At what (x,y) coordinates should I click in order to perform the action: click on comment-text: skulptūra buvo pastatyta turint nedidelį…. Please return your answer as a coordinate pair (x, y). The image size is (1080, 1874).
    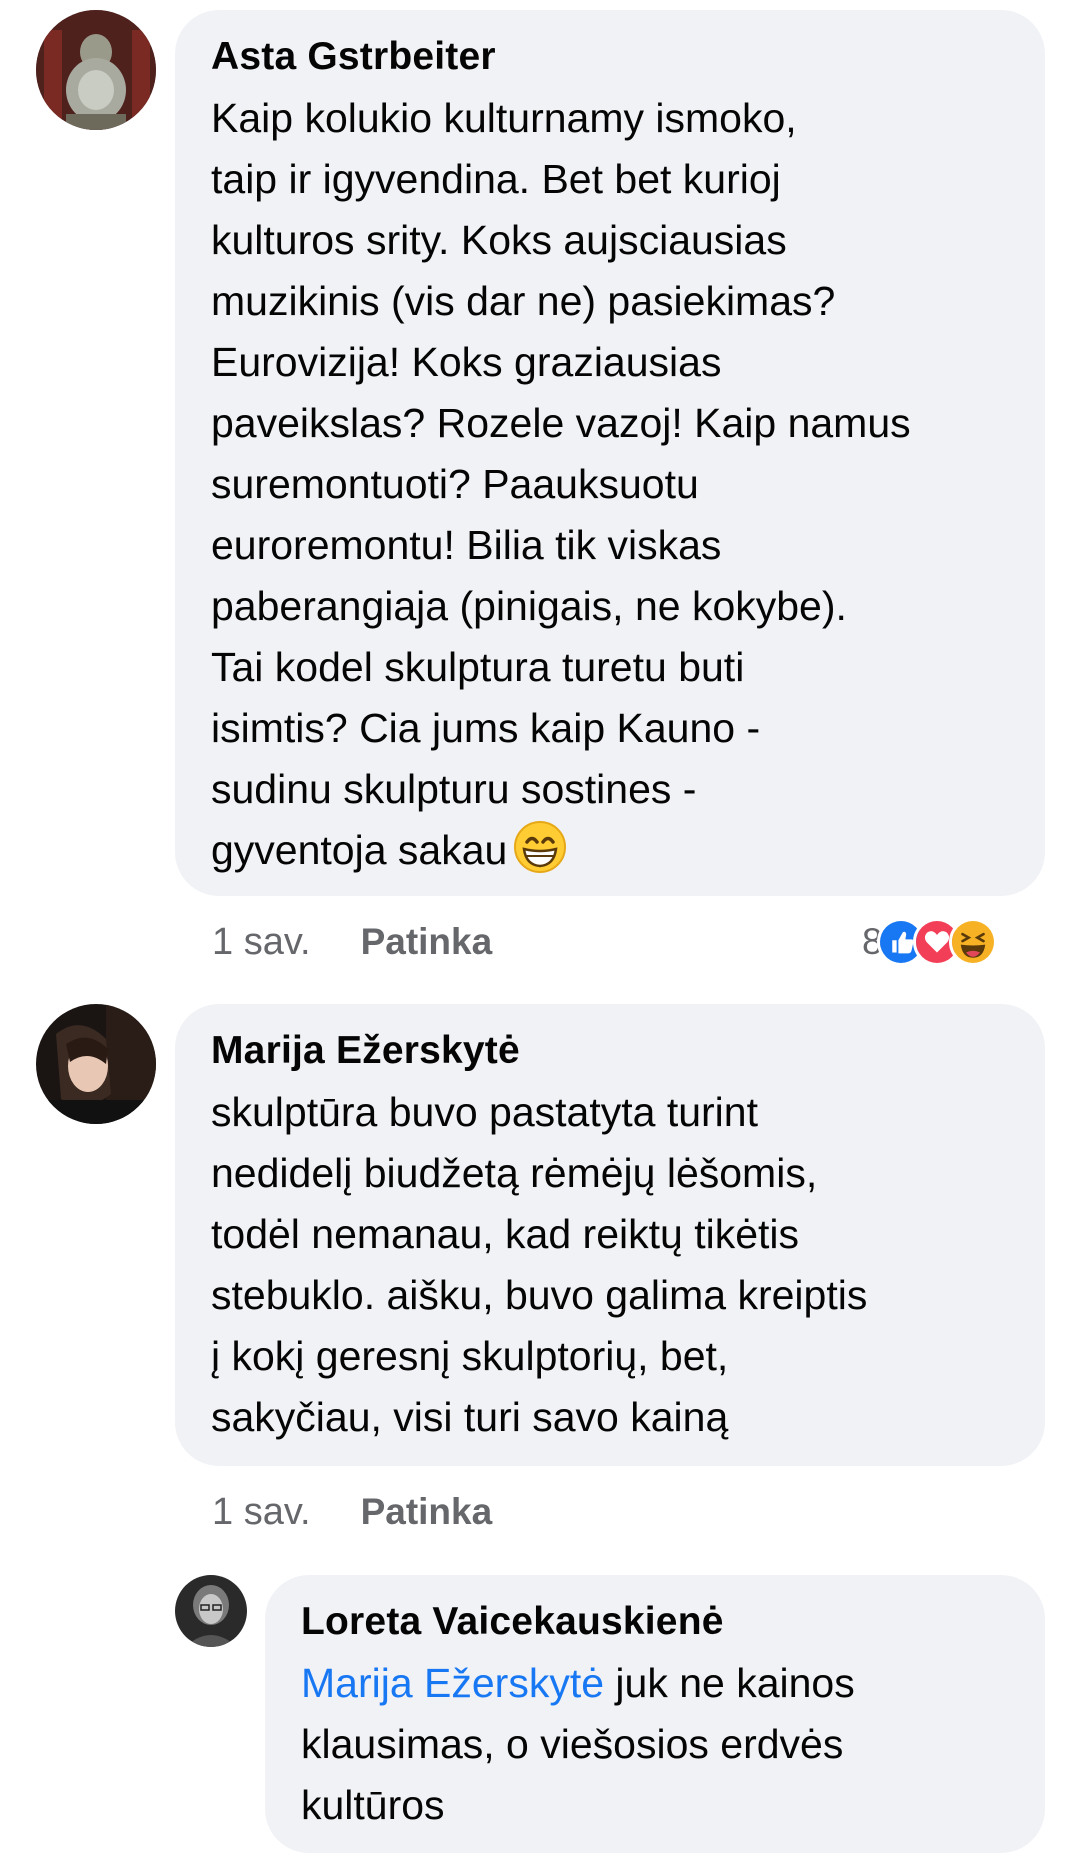
    Looking at the image, I should click on (539, 1264).